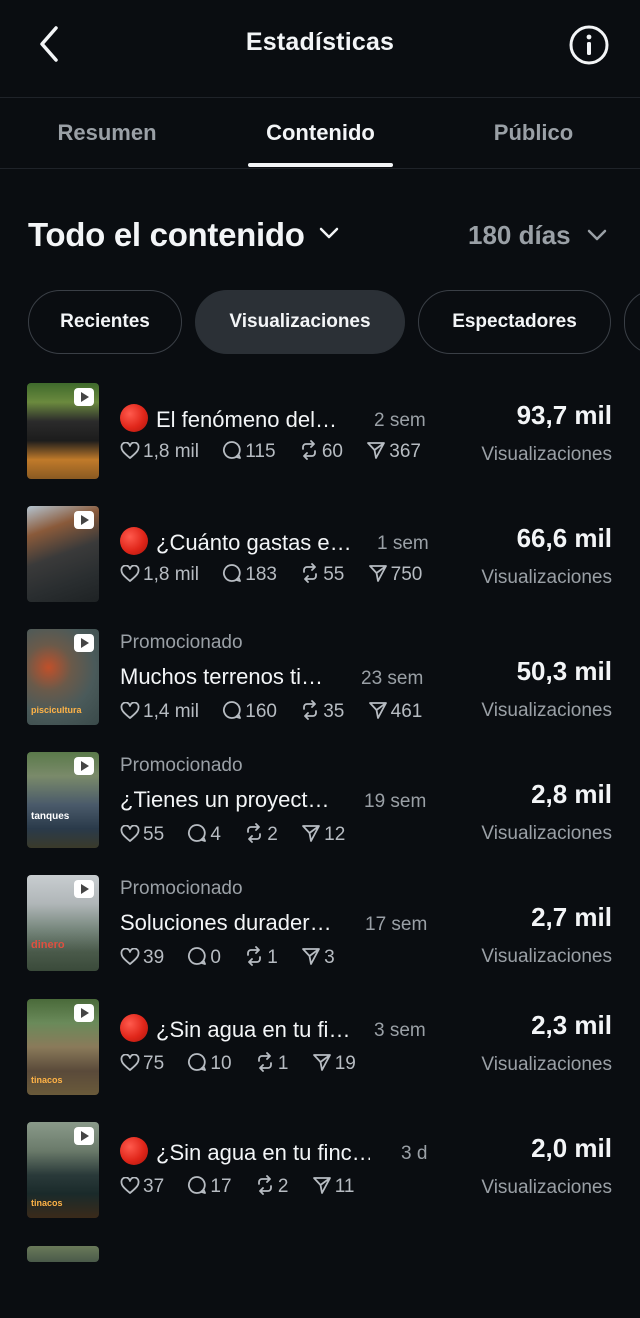  What do you see at coordinates (334, 1063) in the screenshot?
I see `shares-stat: 19` at bounding box center [334, 1063].